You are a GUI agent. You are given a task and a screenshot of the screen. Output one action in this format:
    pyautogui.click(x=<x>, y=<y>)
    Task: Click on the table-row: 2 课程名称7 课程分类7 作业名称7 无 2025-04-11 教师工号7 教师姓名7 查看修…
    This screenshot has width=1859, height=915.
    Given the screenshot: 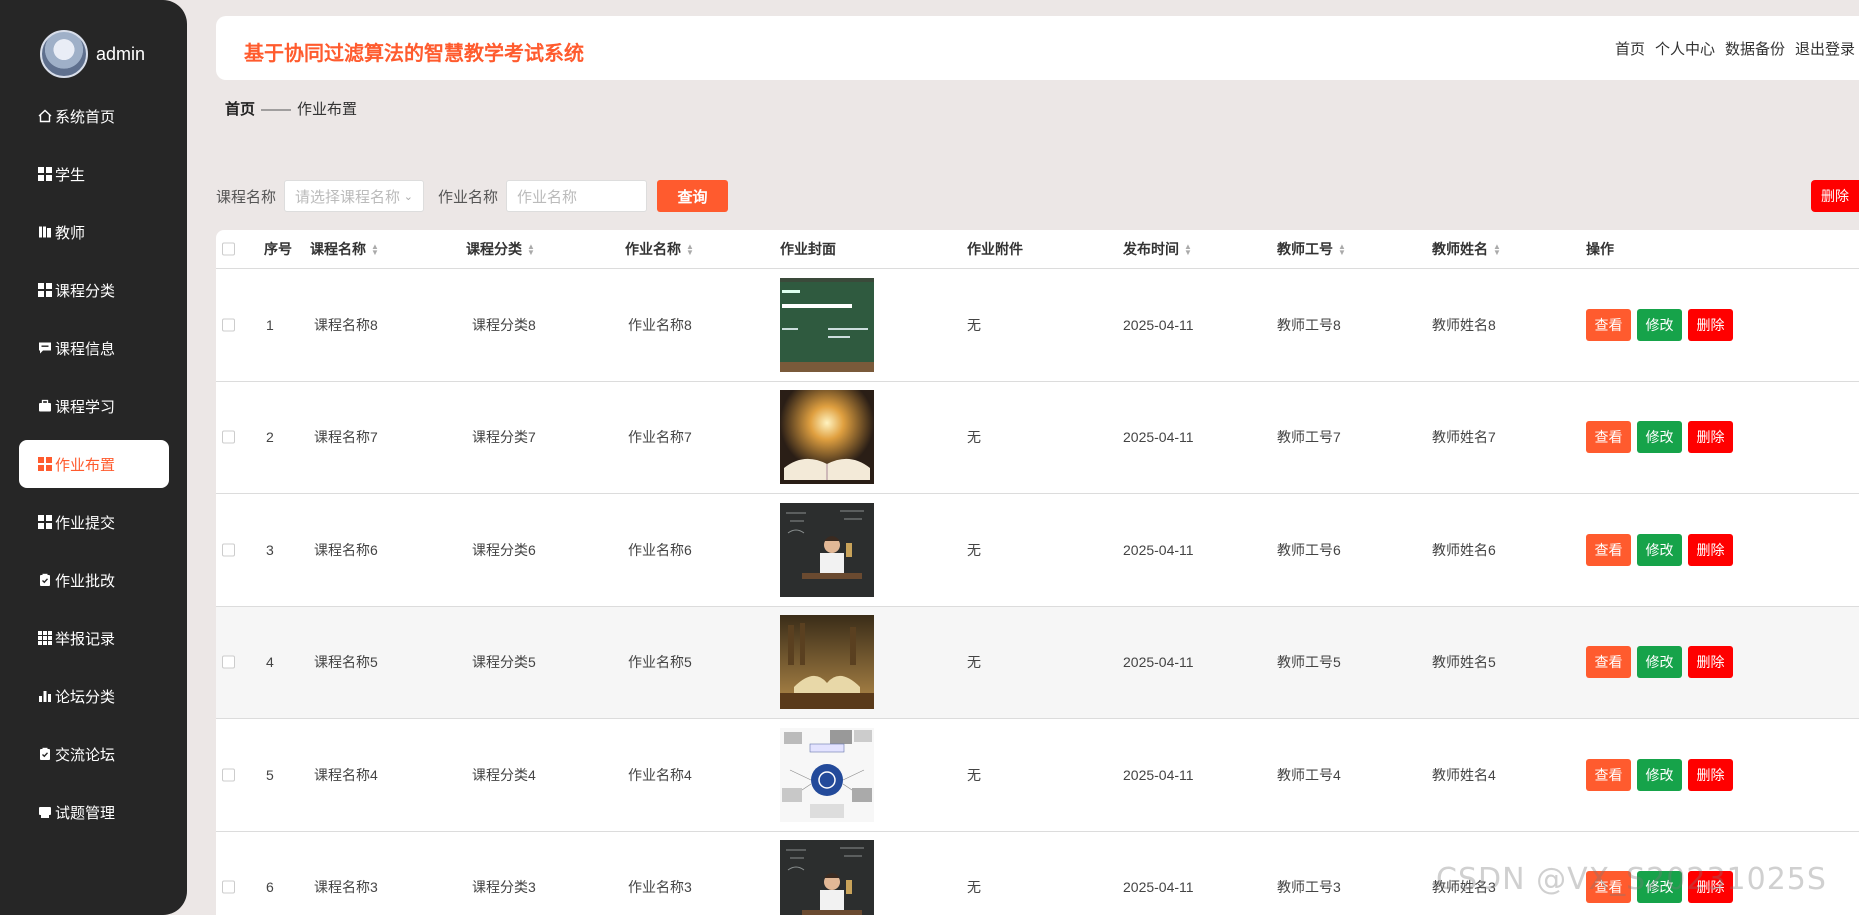 What is the action you would take?
    pyautogui.click(x=1037, y=437)
    